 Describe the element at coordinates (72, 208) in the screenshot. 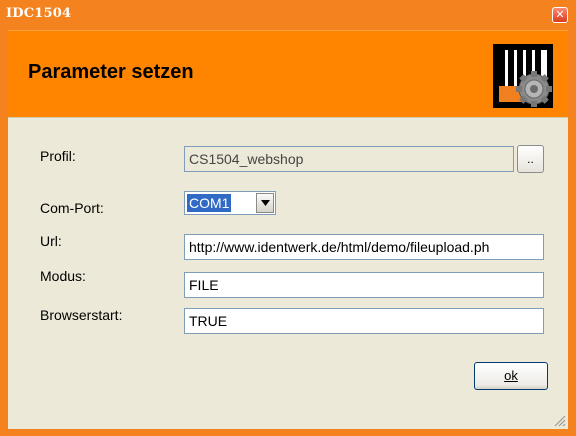

I see `comport-label: Com-Port:` at that location.